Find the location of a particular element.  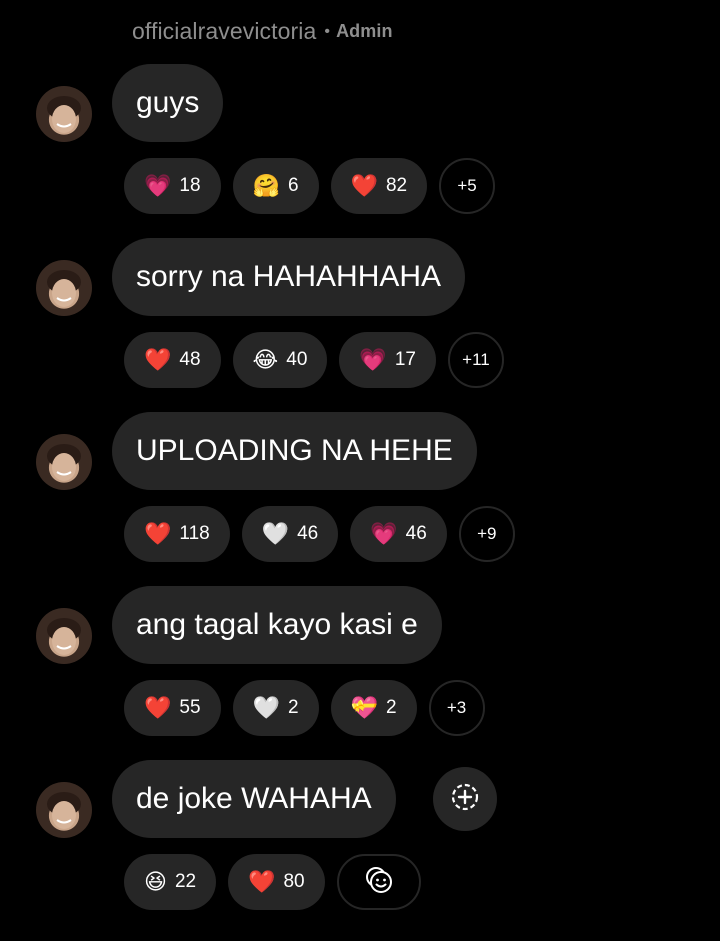

reaction-chip: 💗 18 is located at coordinates (172, 186).